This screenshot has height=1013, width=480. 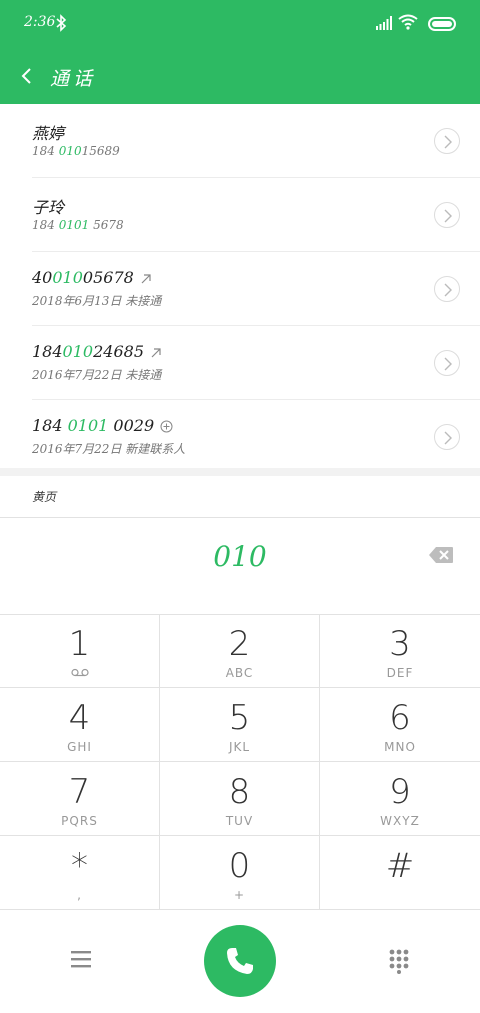 I want to click on key-4: 4 GHI, so click(x=80, y=725).